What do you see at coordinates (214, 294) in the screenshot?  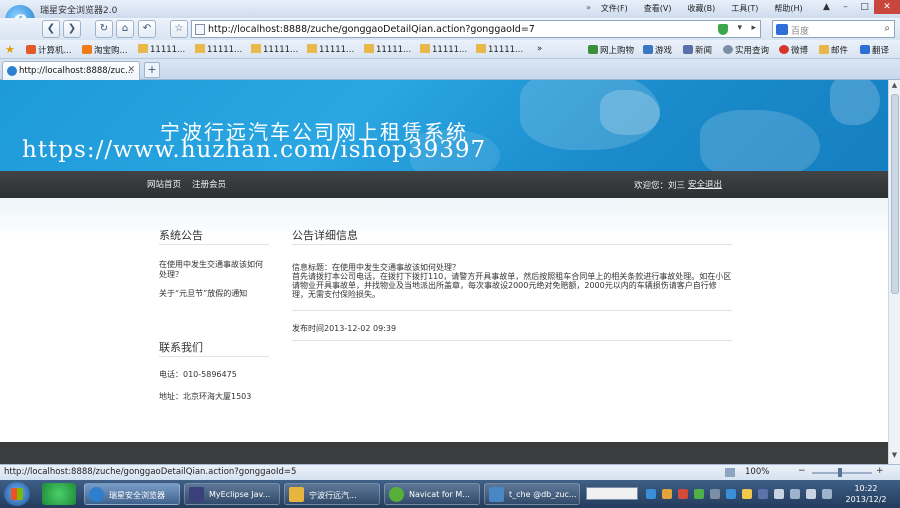 I see `announcement-link: 关于“元旦节”放假的通知` at bounding box center [214, 294].